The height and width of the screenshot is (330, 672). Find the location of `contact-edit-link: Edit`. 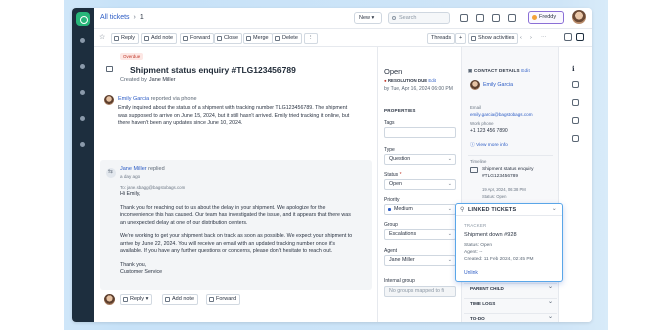

contact-edit-link: Edit is located at coordinates (525, 70).